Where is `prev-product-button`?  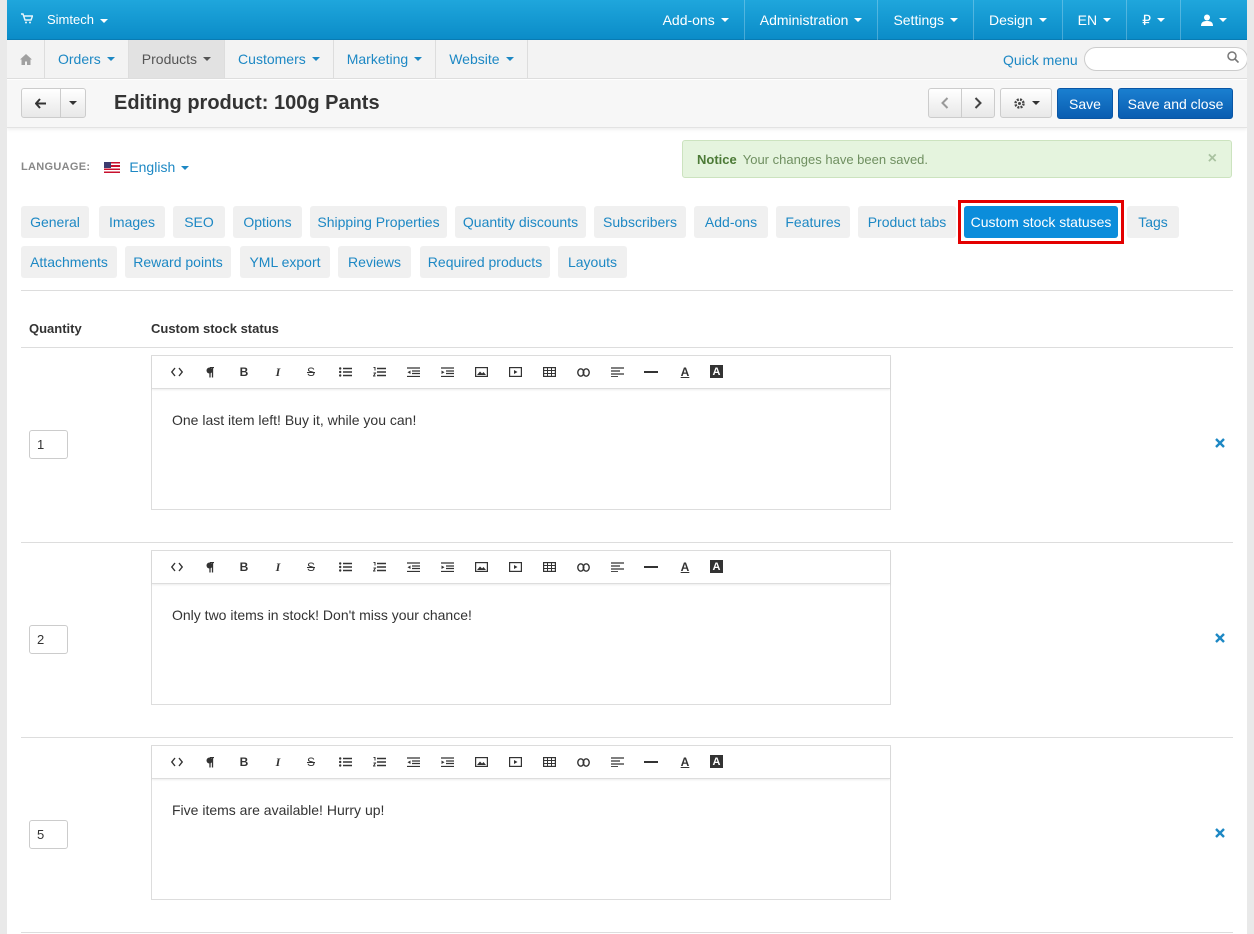
prev-product-button is located at coordinates (945, 103).